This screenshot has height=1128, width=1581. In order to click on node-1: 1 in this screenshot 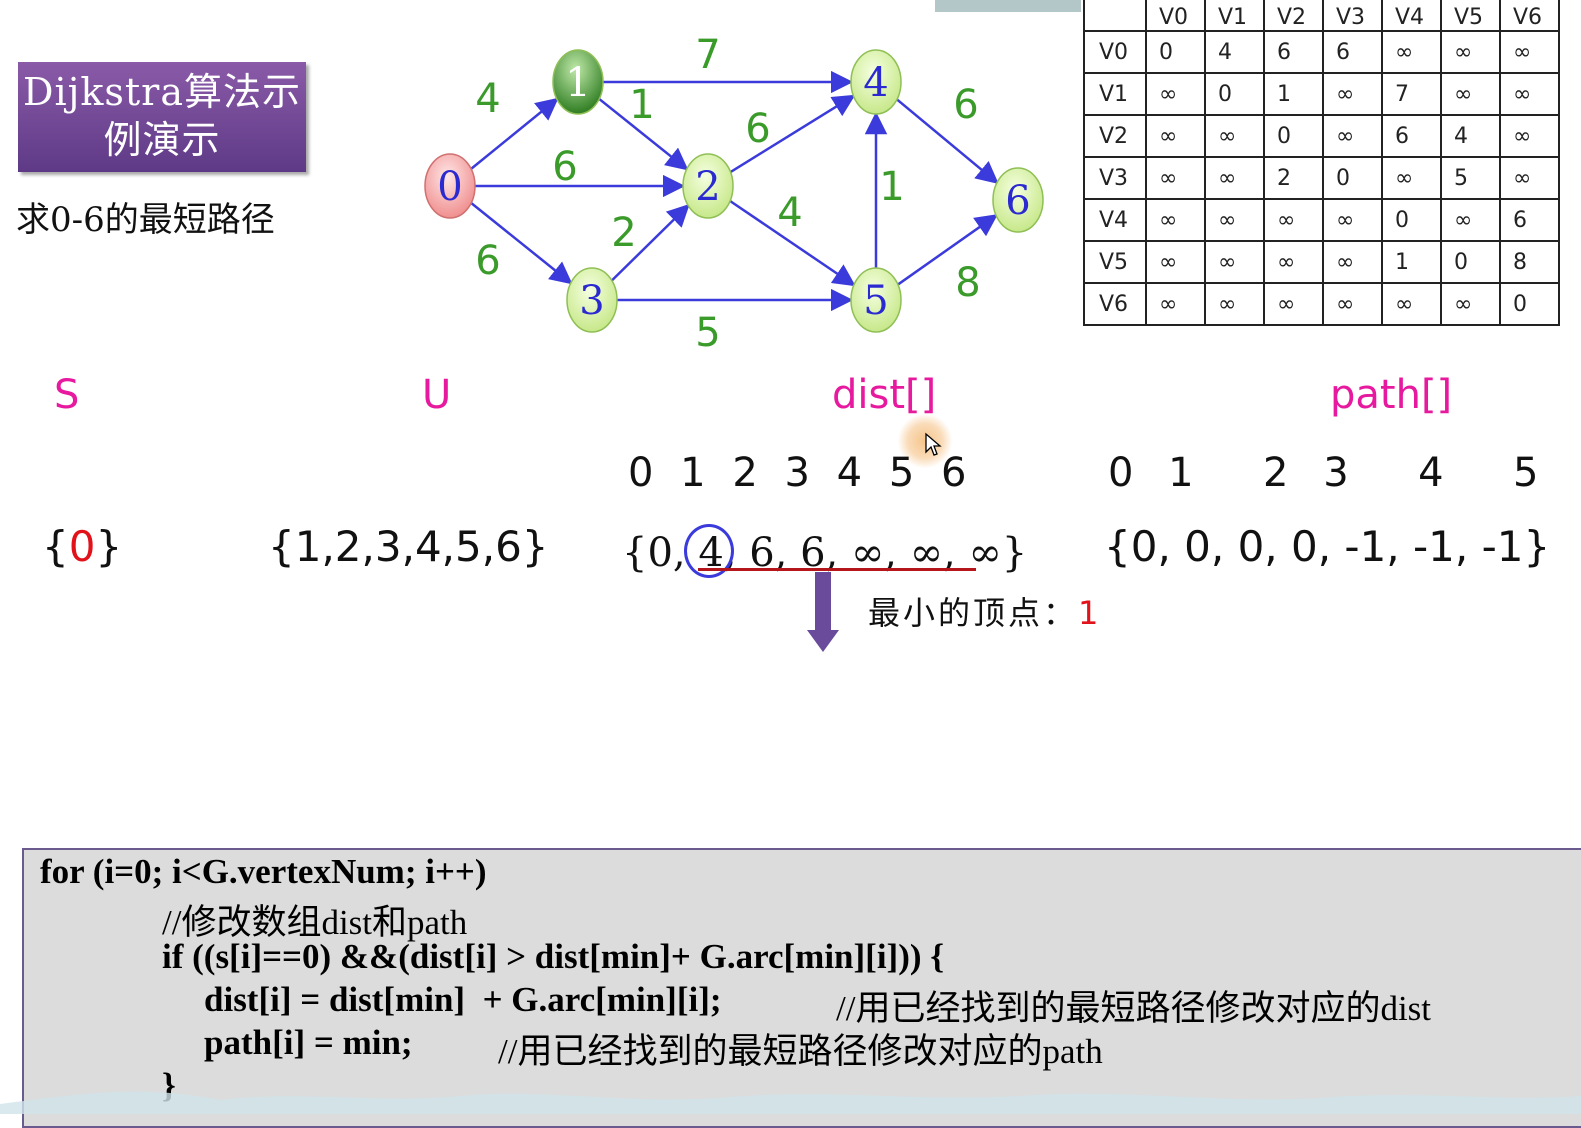, I will do `click(578, 82)`.